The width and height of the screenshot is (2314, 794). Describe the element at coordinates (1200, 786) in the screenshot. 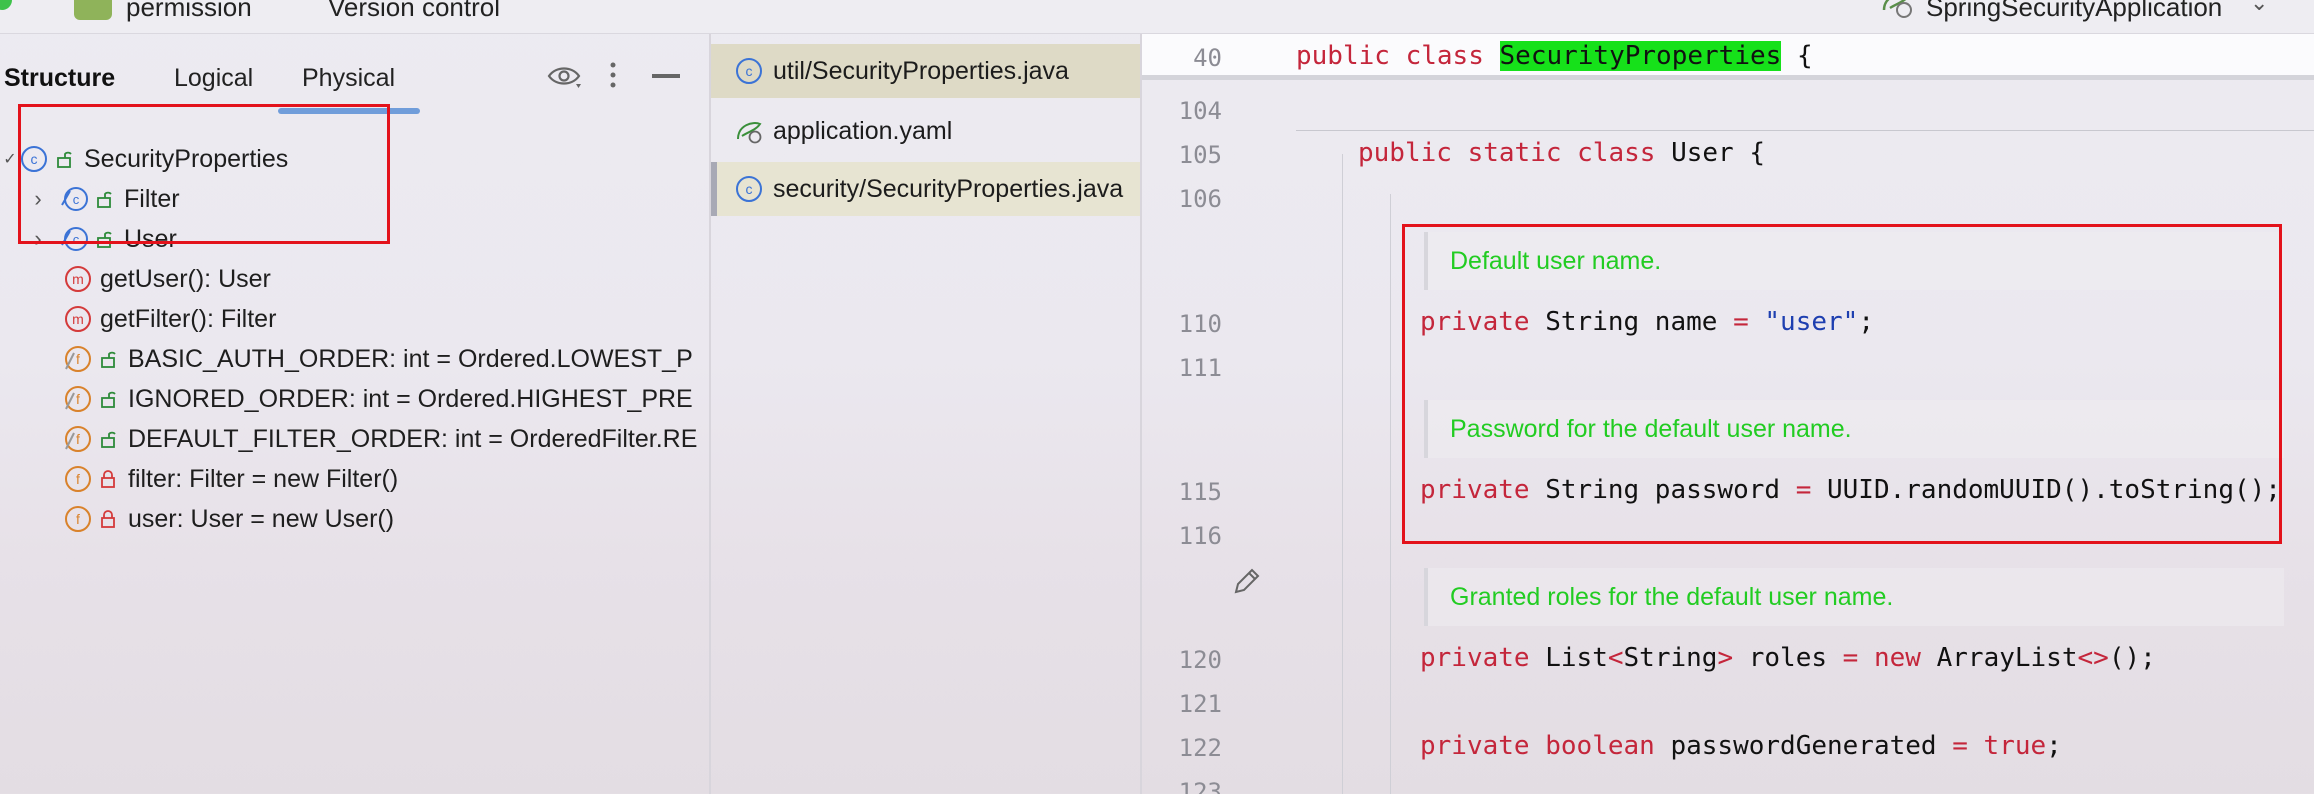

I see `line-number: 123` at that location.